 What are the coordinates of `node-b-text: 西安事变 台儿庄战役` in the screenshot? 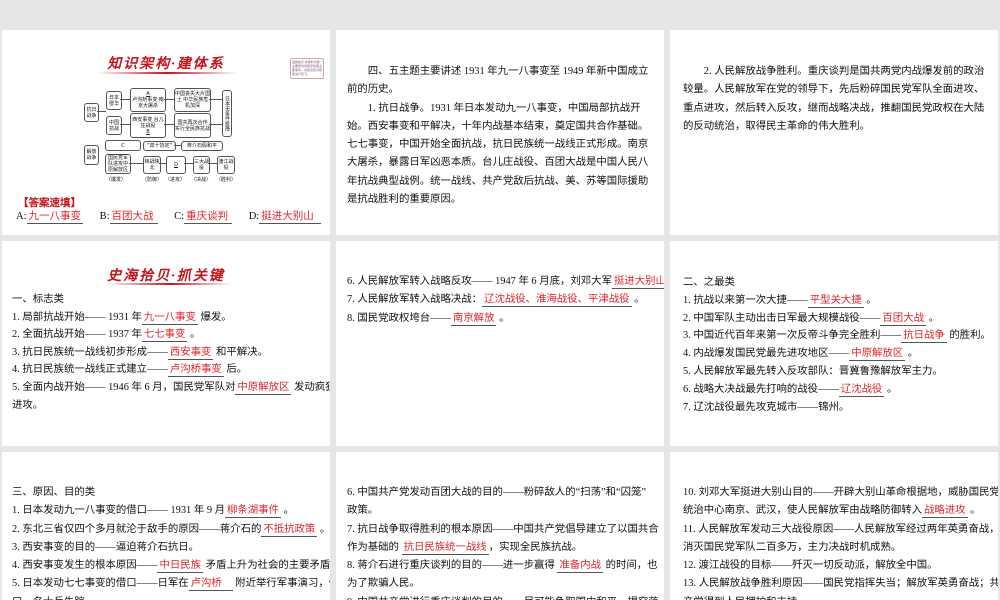 It's located at (148, 122).